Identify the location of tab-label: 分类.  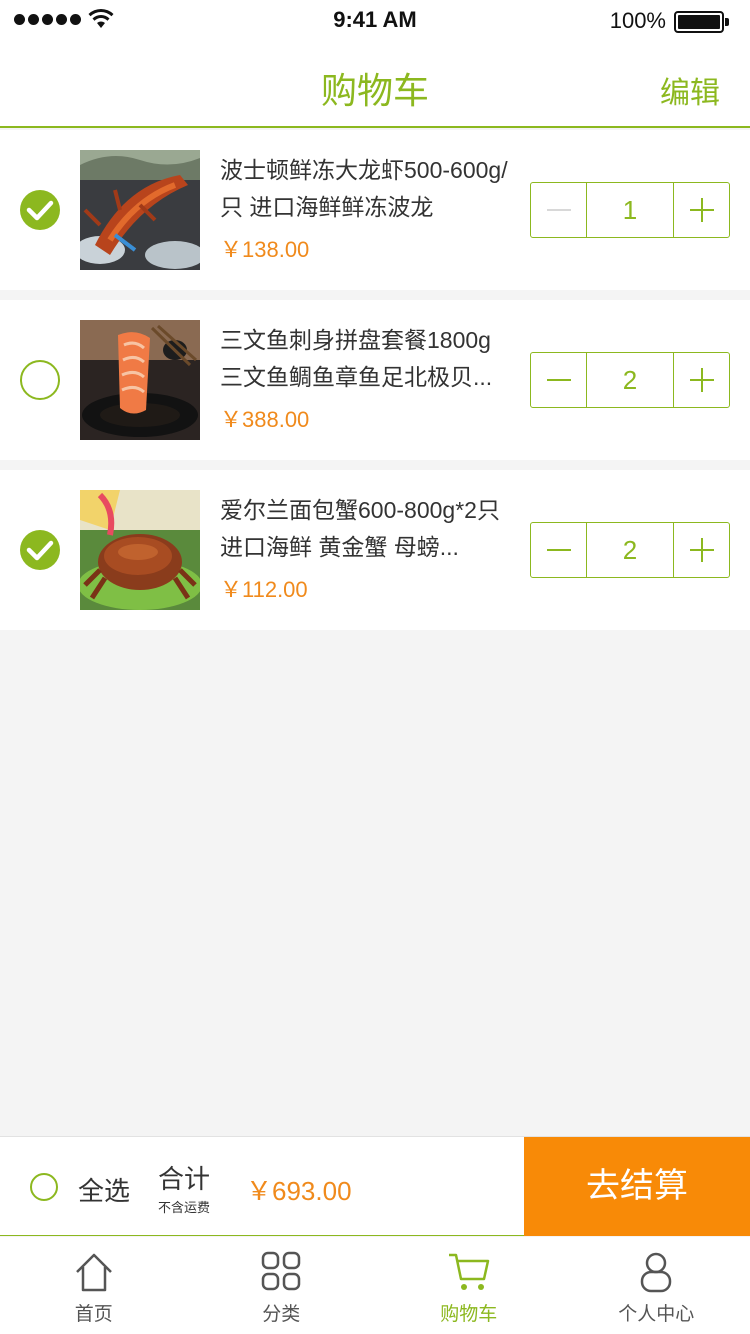
(281, 1314).